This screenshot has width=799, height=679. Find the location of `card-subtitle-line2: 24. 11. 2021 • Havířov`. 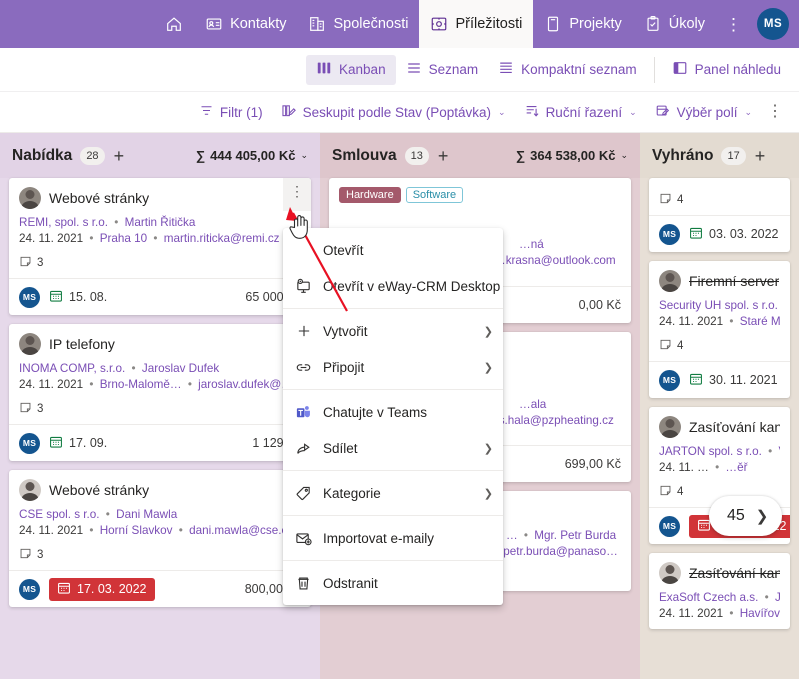

card-subtitle-line2: 24. 11. 2021 • Havířov is located at coordinates (719, 614).